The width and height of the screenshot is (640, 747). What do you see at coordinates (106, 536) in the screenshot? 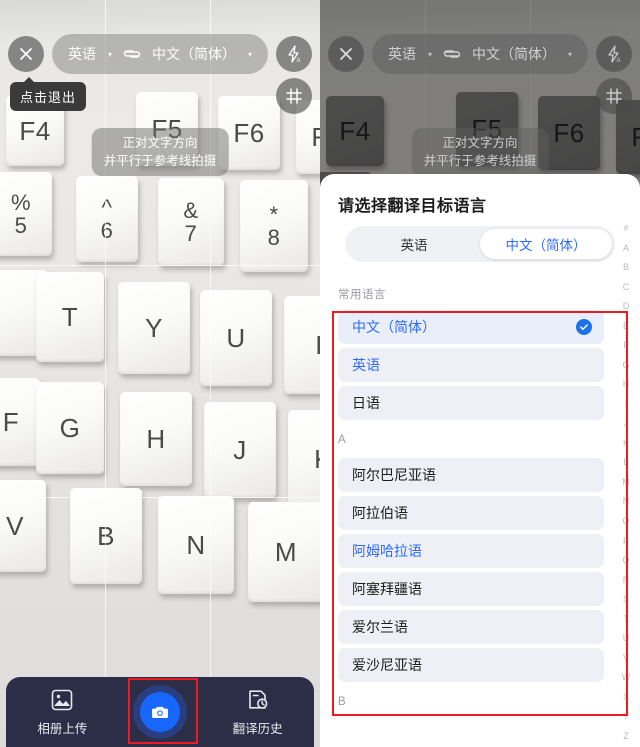
I see `keyboard-key: B` at bounding box center [106, 536].